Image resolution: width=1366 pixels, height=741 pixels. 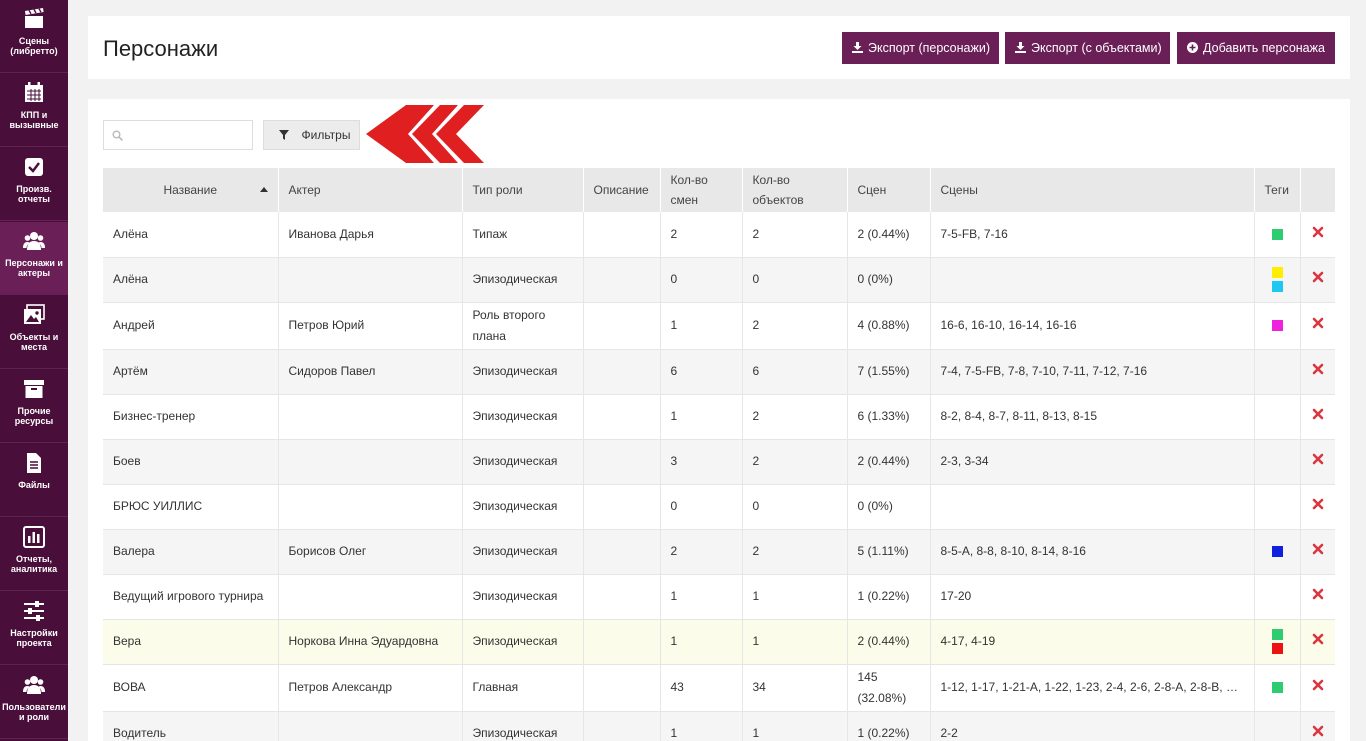 I want to click on filters-button: Фильтры, so click(x=311, y=135).